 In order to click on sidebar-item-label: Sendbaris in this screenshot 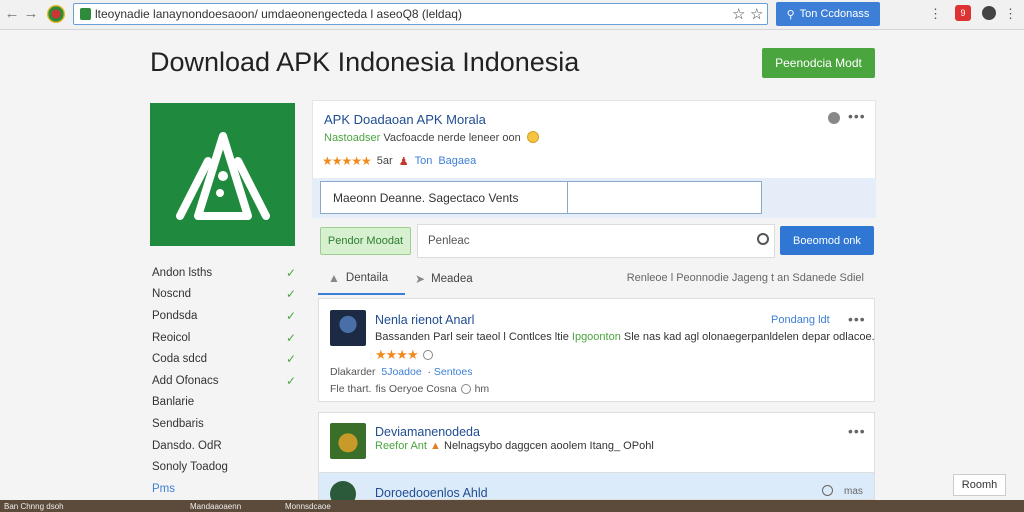, I will do `click(178, 423)`.